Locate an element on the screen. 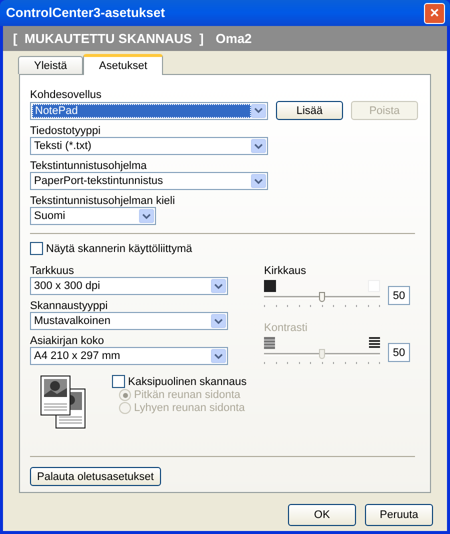  checkbox-label: Kaksipuolinen skannaus is located at coordinates (187, 382).